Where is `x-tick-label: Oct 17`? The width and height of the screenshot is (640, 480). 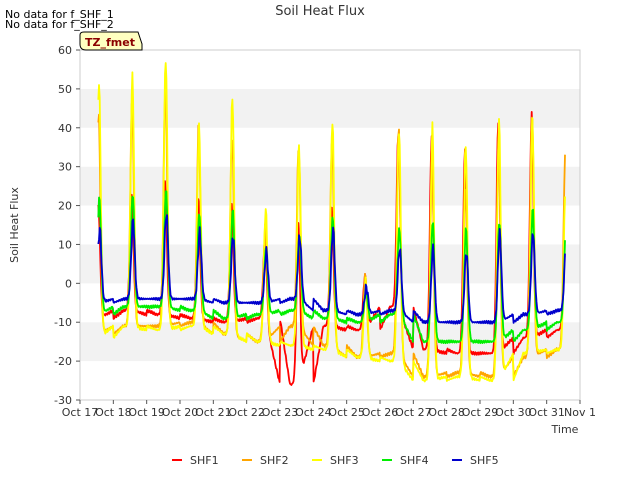
x-tick-label: Oct 17 is located at coordinates (80, 412).